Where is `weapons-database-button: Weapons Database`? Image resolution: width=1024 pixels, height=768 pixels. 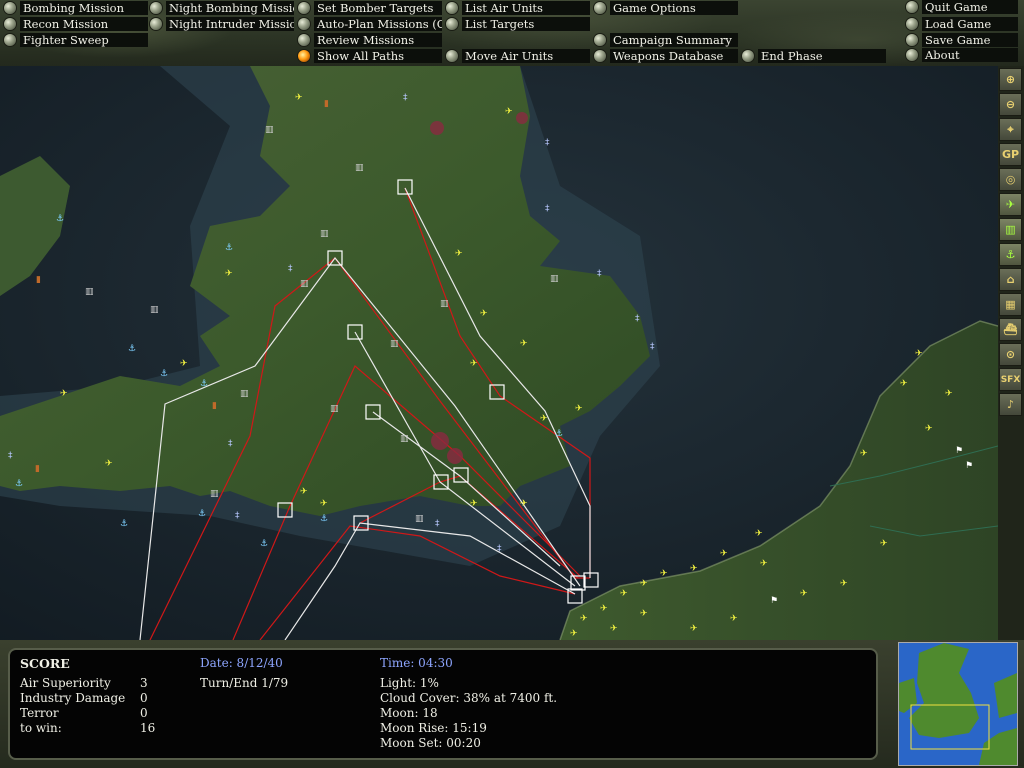
weapons-database-button: Weapons Database is located at coordinates (666, 56).